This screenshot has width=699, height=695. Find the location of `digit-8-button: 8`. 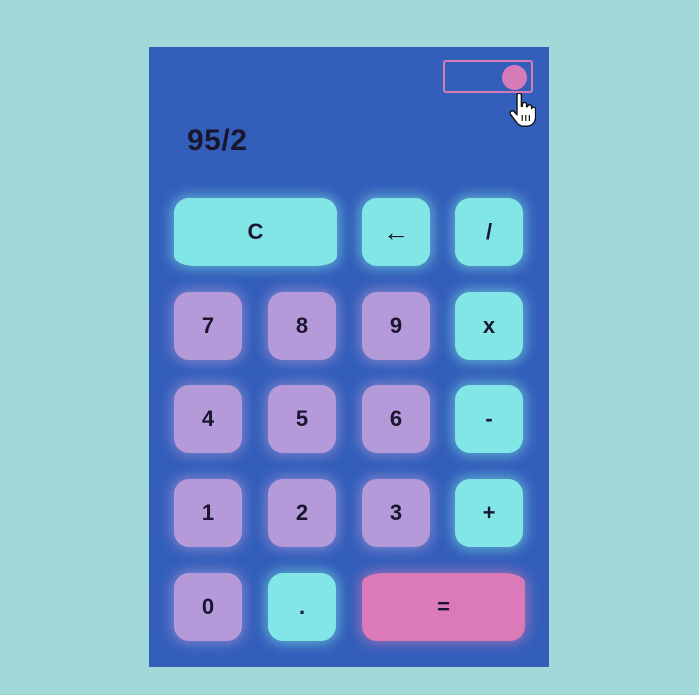

digit-8-button: 8 is located at coordinates (302, 326).